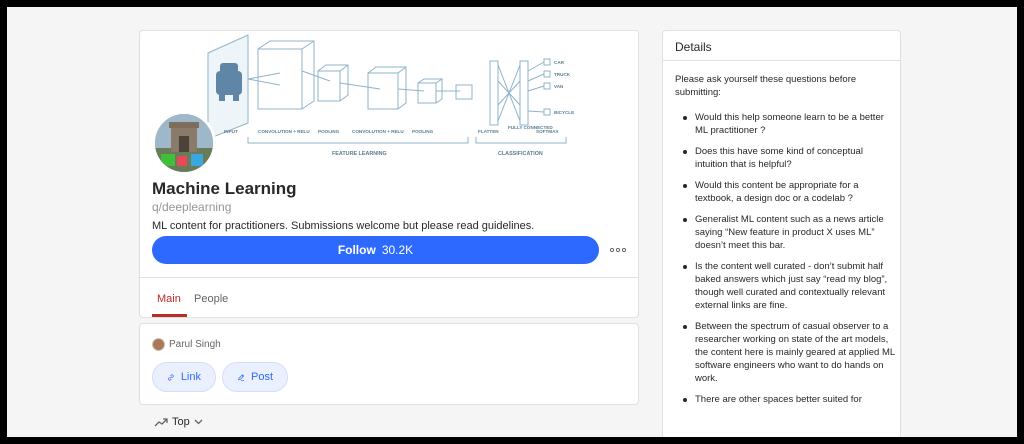 This screenshot has width=1024, height=444. I want to click on link-button: Link, so click(184, 377).